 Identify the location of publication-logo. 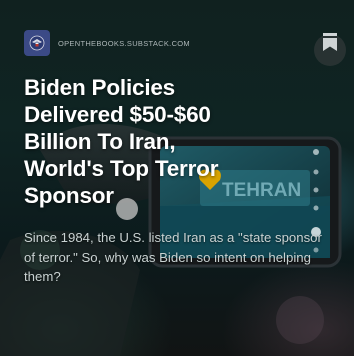
(37, 43).